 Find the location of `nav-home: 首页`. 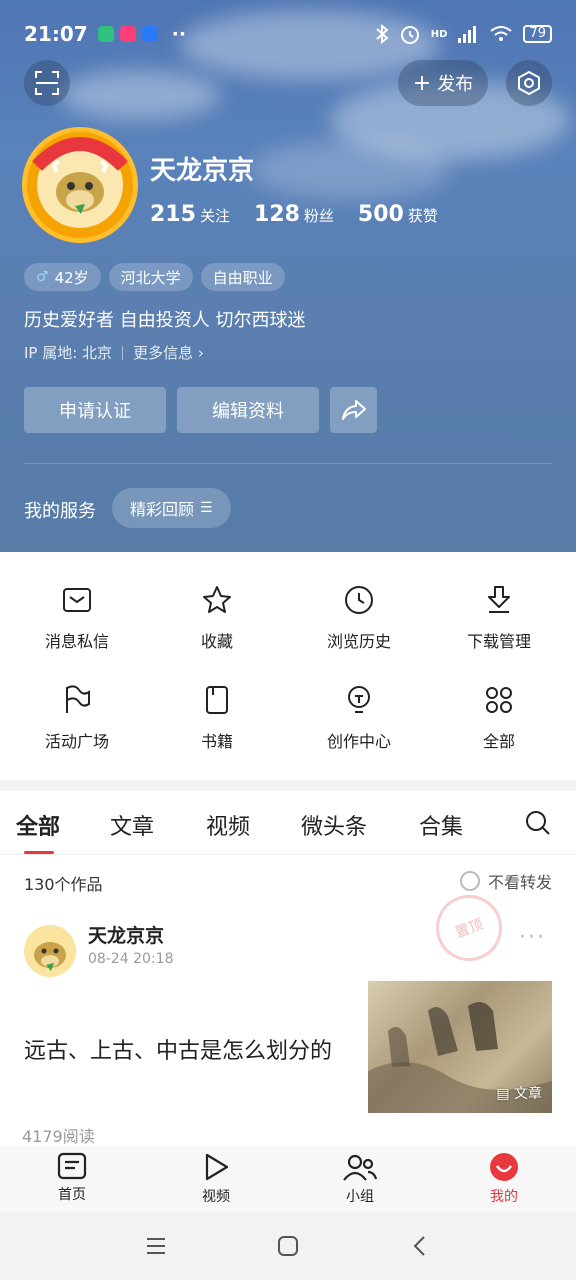

nav-home: 首页 is located at coordinates (72, 1178).